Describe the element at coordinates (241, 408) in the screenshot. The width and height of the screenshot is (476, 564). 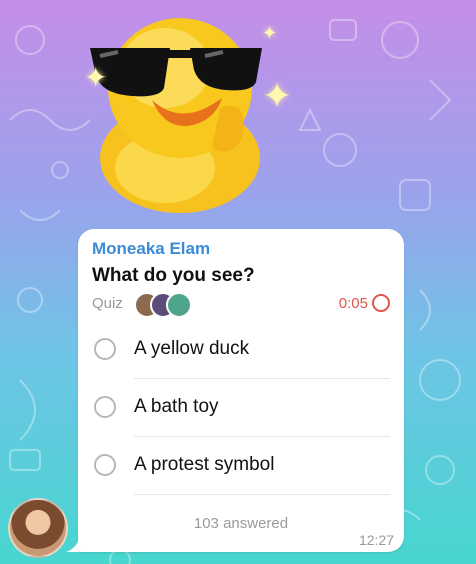
I see `quiz-option: A bath toy` at that location.